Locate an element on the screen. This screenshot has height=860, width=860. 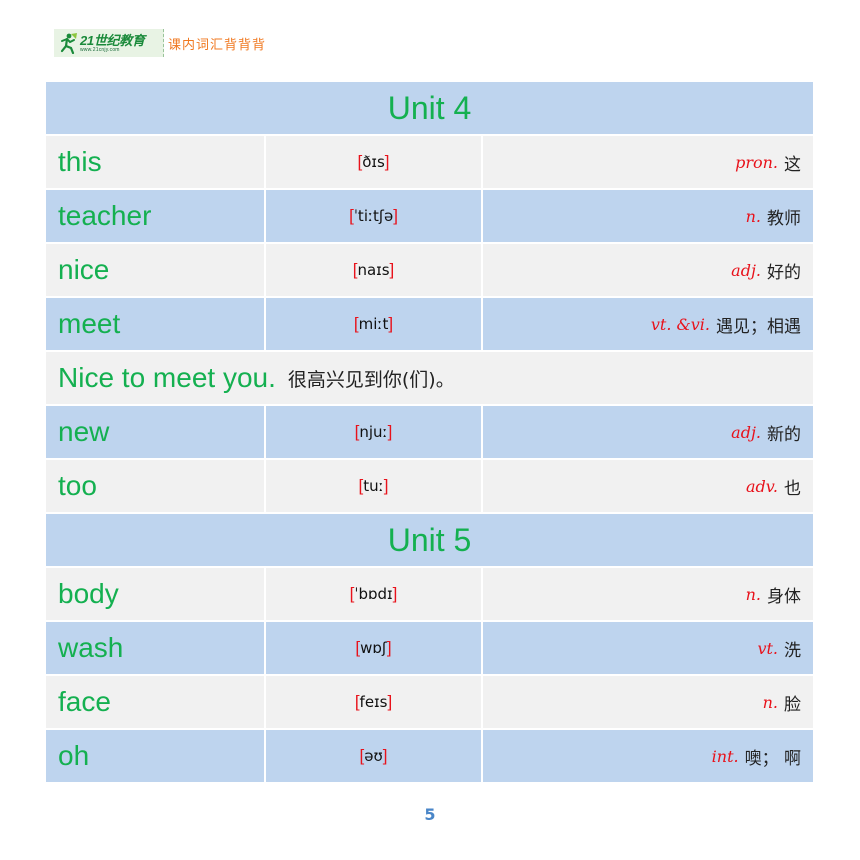
unit-title: Unit 4 is located at coordinates (429, 107).